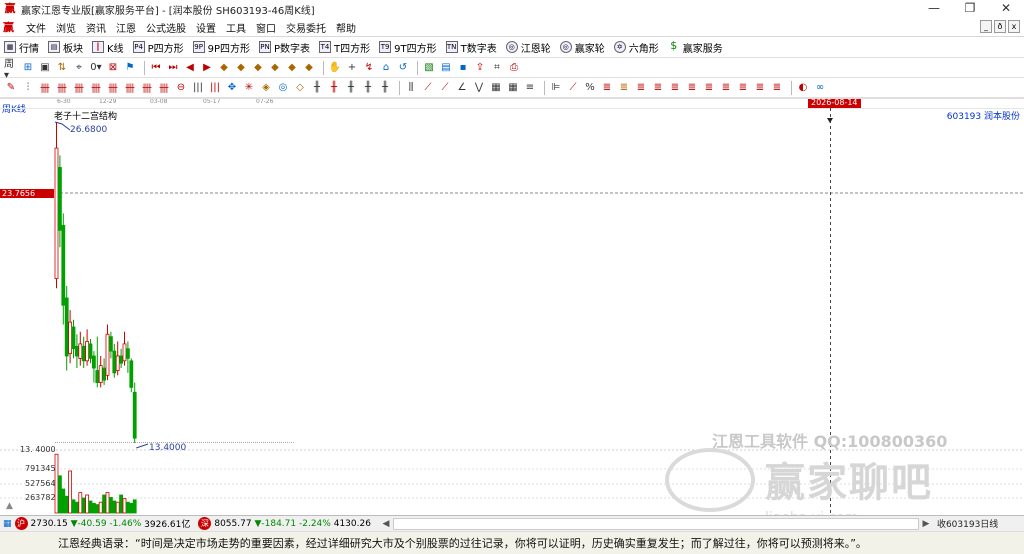 The width and height of the screenshot is (1024, 554). Describe the element at coordinates (166, 27) in the screenshot. I see `menu-formula: 公式选股` at that location.